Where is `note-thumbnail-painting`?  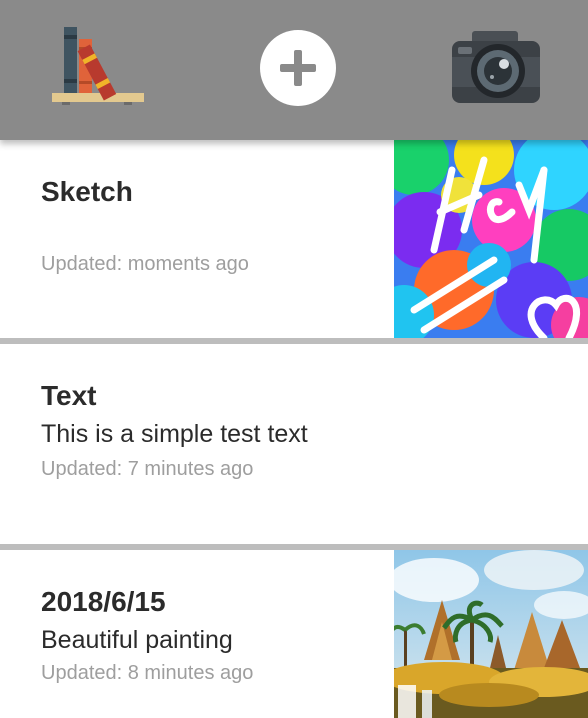
note-thumbnail-painting is located at coordinates (491, 634).